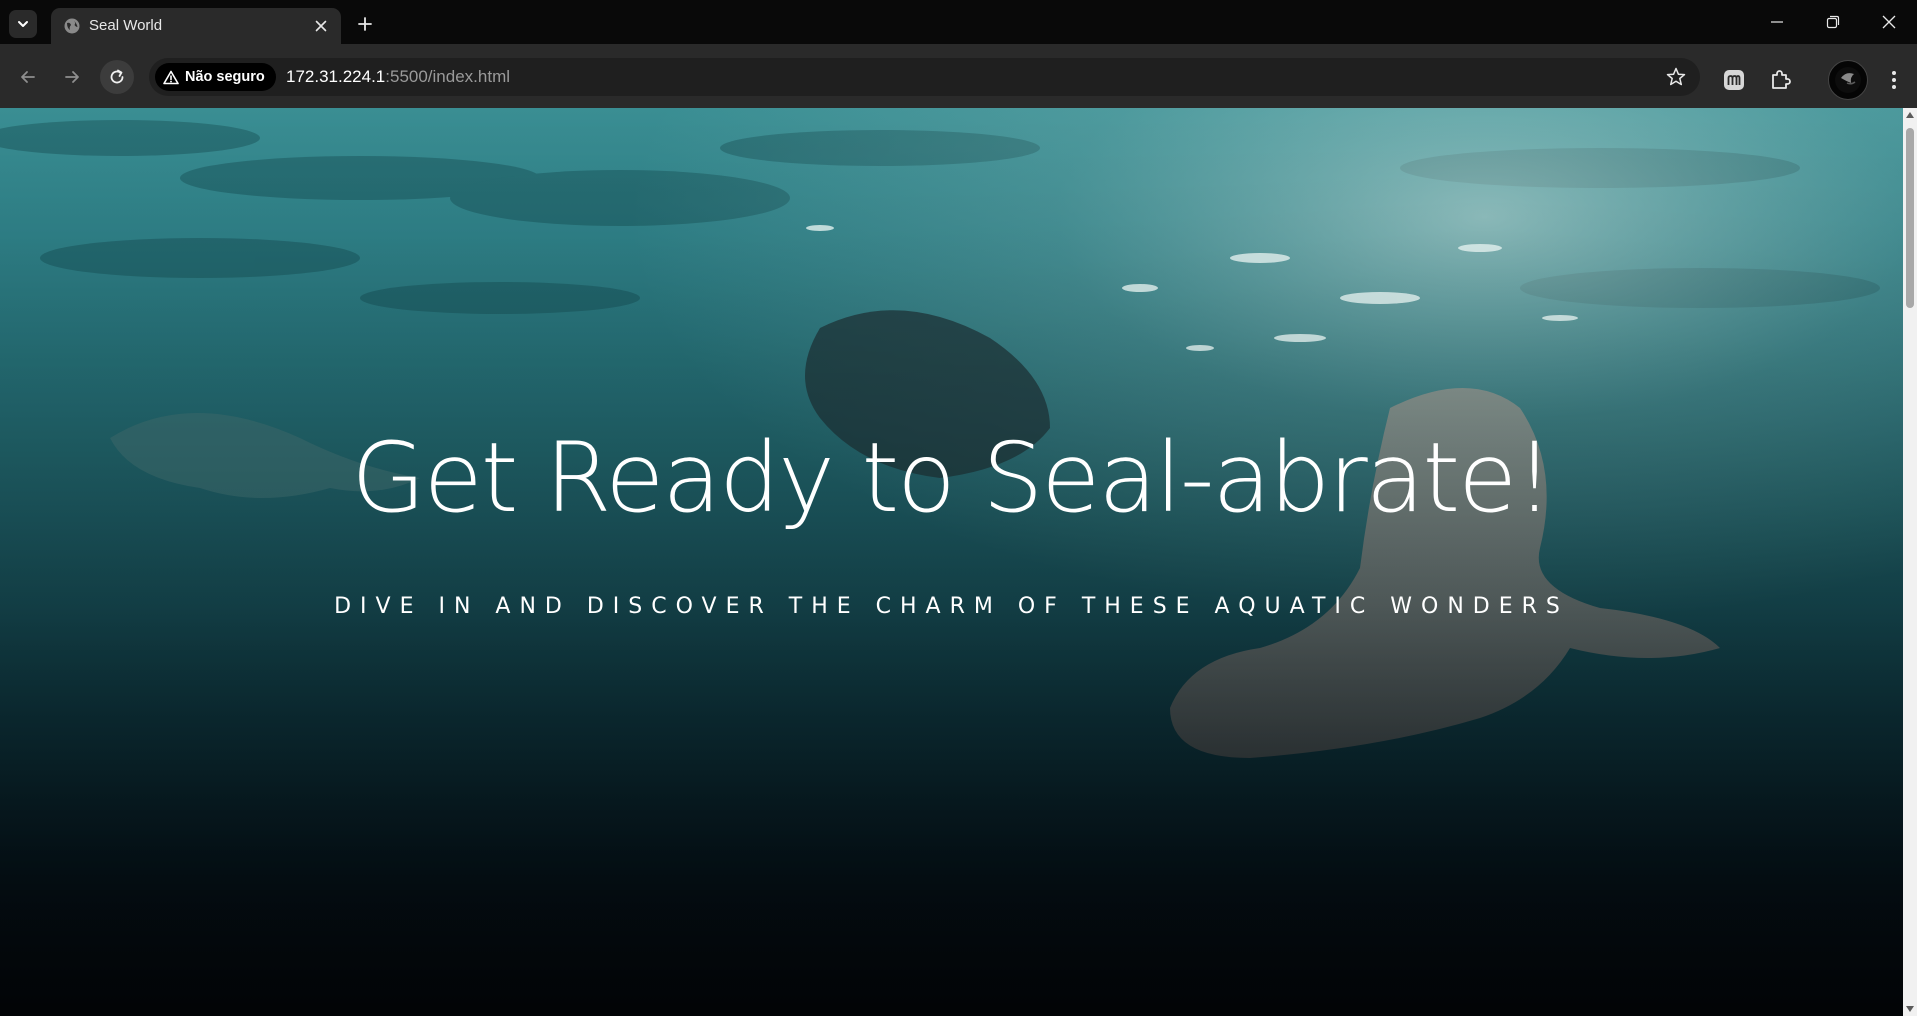  I want to click on arrow-left-icon, so click(28, 77).